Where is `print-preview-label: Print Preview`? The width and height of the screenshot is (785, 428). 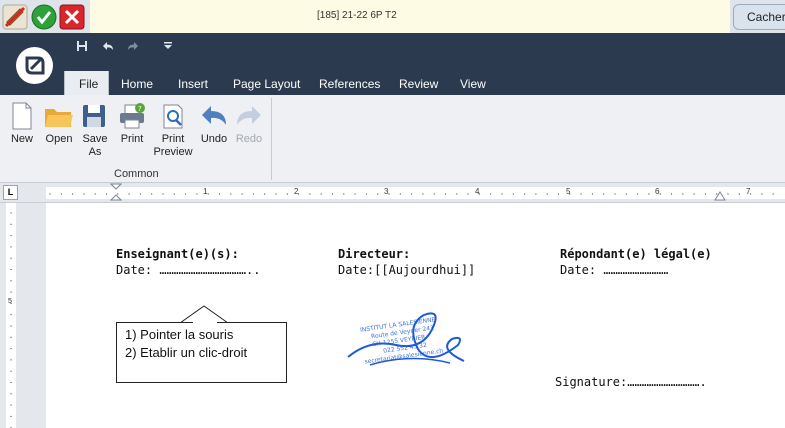
print-preview-label: Print Preview is located at coordinates (173, 145).